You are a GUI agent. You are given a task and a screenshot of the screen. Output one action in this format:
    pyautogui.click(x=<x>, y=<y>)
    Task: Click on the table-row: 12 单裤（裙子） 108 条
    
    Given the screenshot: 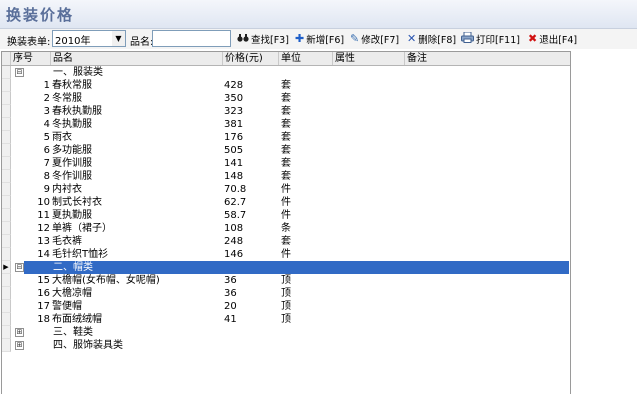 What is the action you would take?
    pyautogui.click(x=286, y=228)
    